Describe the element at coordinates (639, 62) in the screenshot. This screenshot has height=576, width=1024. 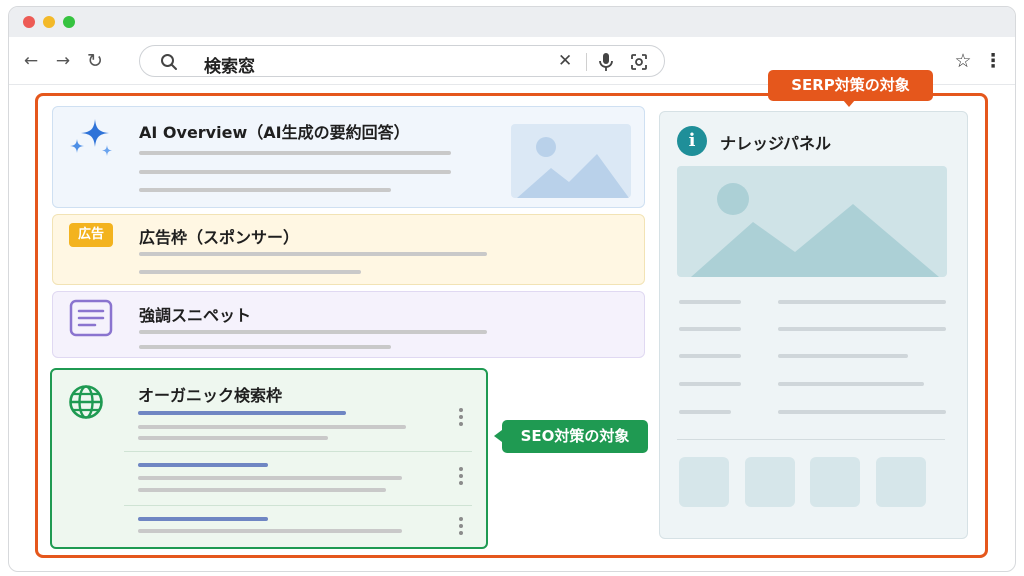
I see `lens-icon` at that location.